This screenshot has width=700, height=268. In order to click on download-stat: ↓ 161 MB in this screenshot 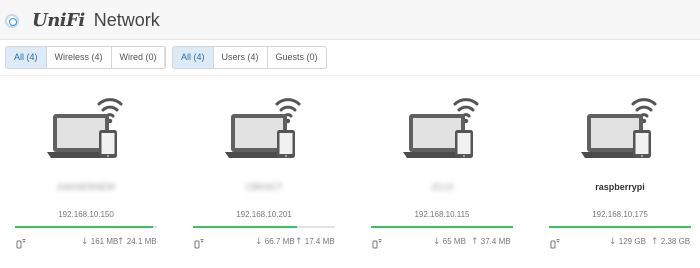, I will do `click(99, 242)`.